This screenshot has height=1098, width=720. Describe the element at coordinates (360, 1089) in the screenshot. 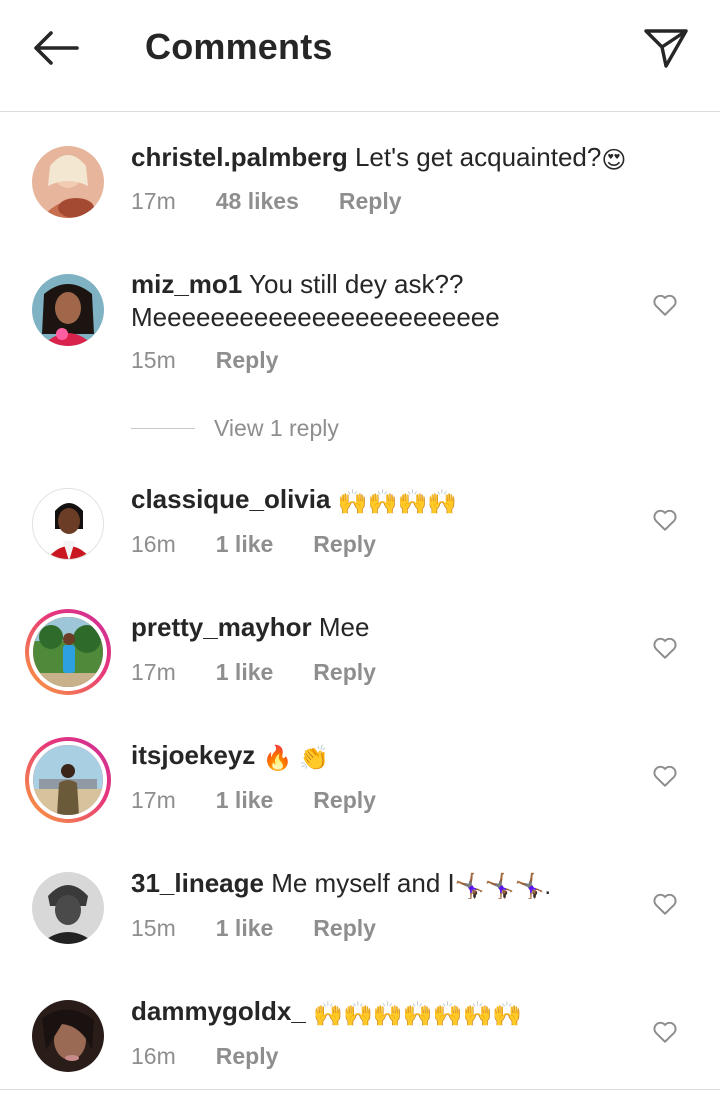

I see `bottom-divider` at that location.